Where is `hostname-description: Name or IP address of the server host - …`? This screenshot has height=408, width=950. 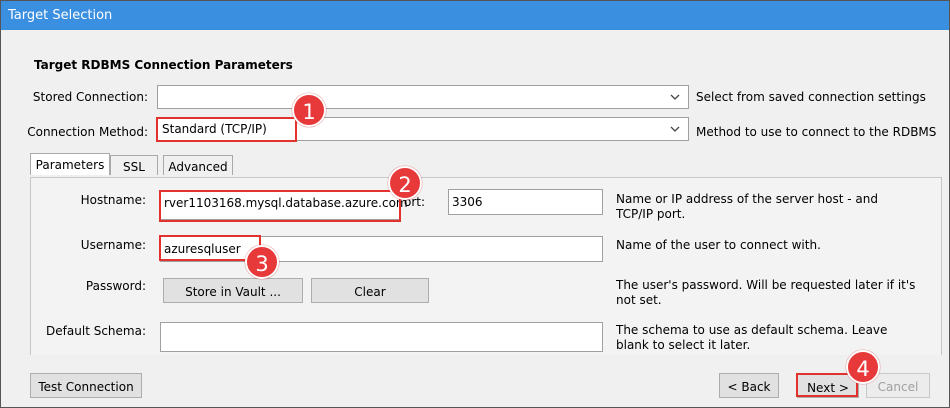 hostname-description: Name or IP address of the server host - … is located at coordinates (747, 207).